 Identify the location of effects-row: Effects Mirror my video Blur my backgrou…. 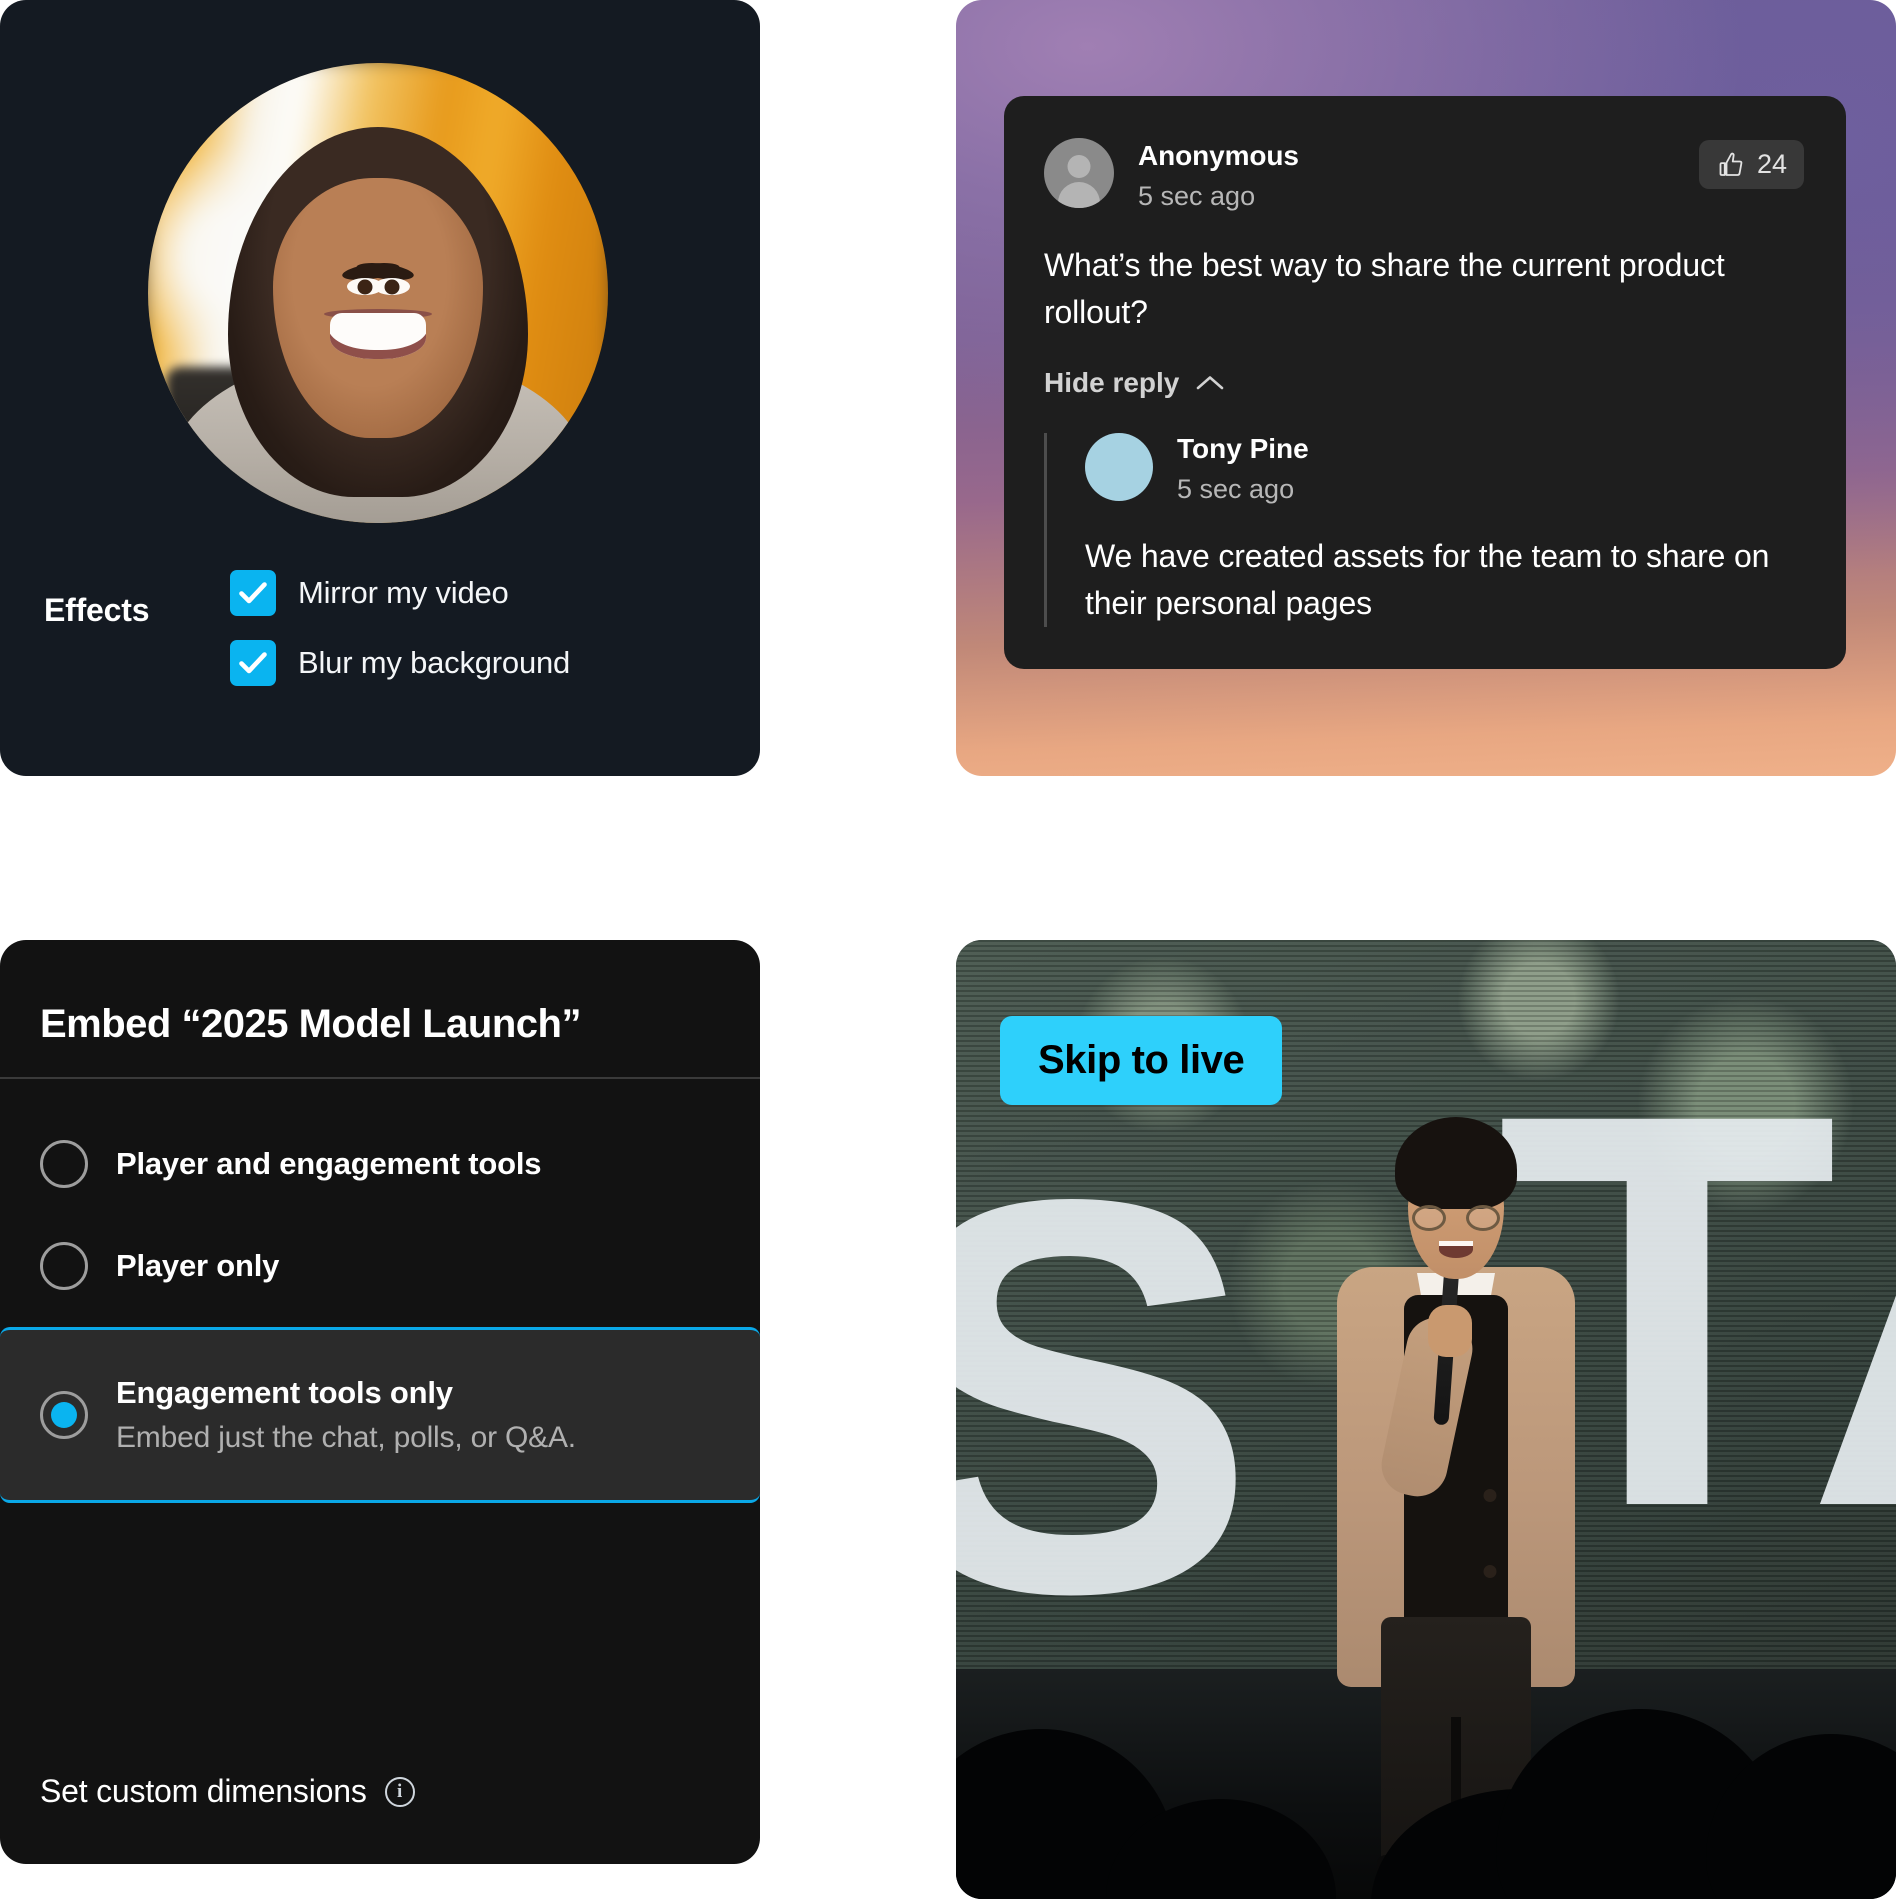
(380, 628).